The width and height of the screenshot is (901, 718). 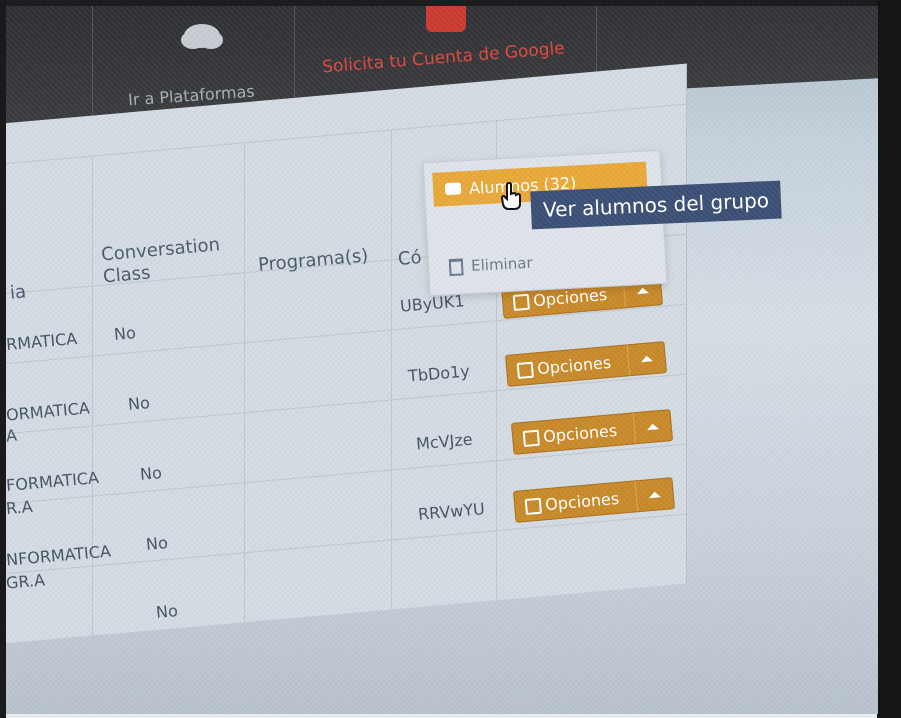 I want to click on google-plus-icon, so click(x=446, y=19).